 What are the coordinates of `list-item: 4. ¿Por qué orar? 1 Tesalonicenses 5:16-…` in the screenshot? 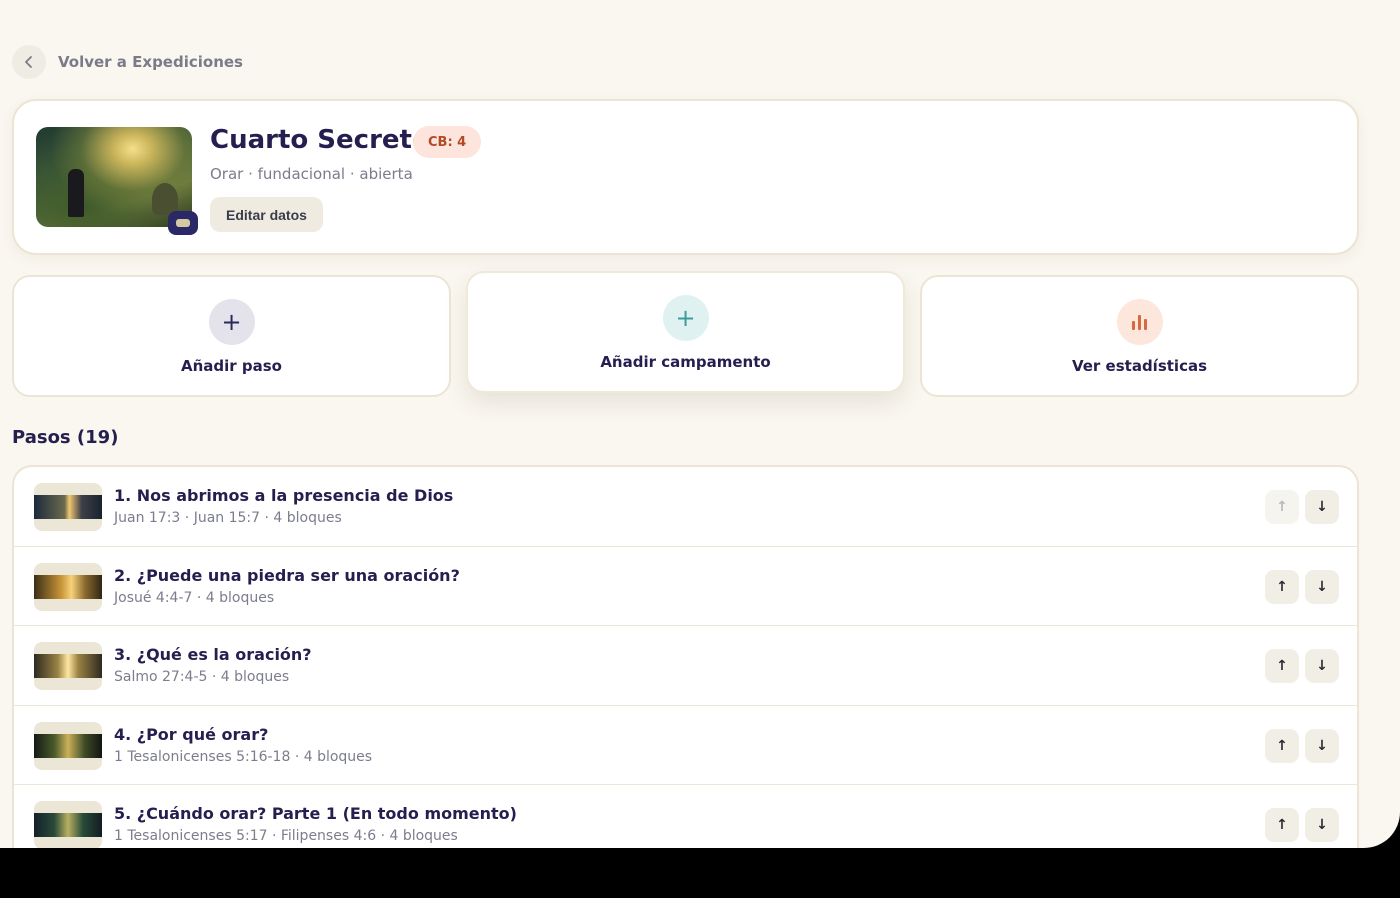 It's located at (685, 745).